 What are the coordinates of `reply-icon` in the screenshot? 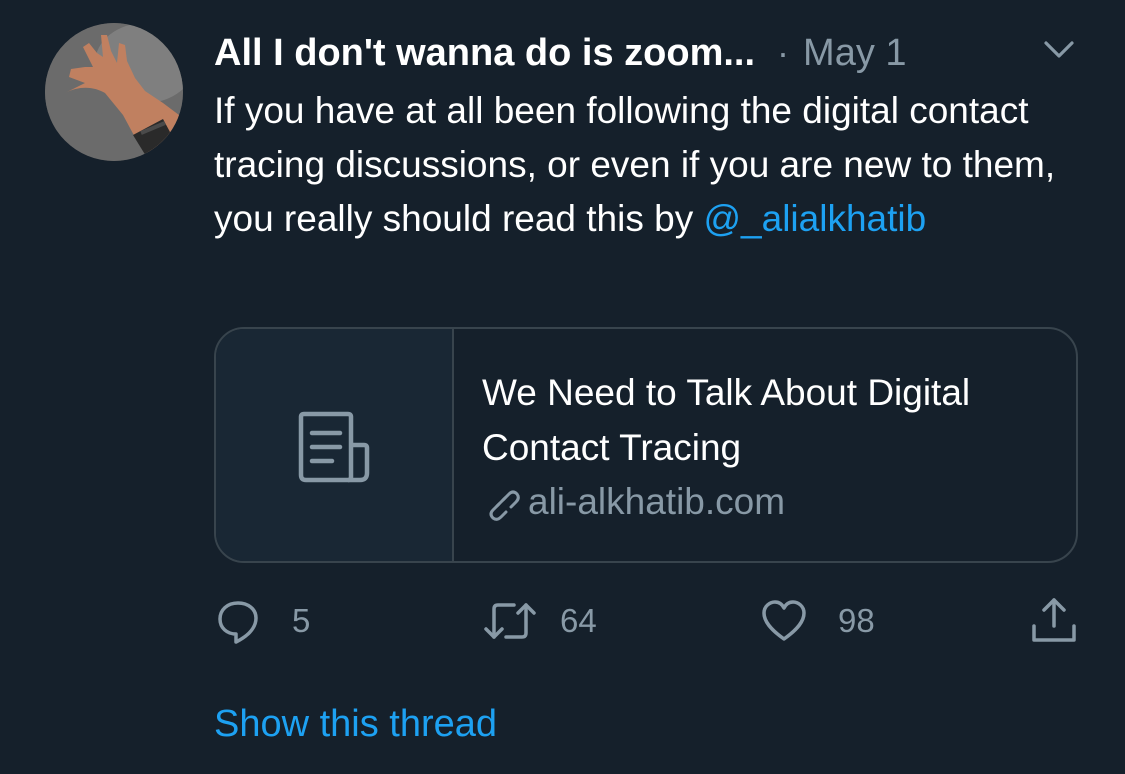 It's located at (238, 622).